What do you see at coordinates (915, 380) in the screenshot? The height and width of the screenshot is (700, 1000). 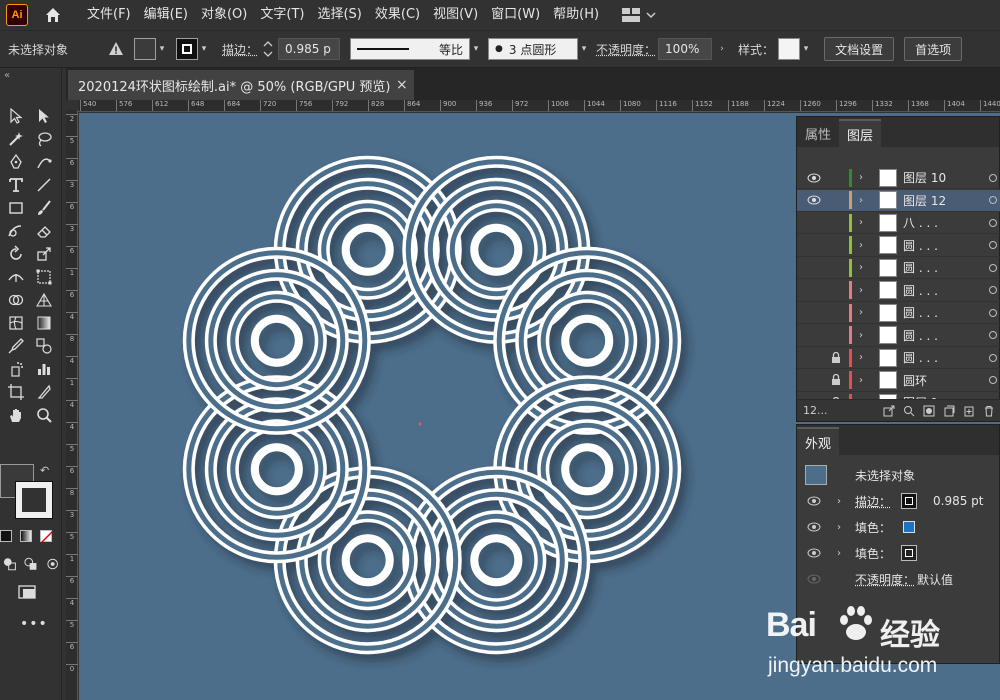 I see `layer-name: 圆环` at bounding box center [915, 380].